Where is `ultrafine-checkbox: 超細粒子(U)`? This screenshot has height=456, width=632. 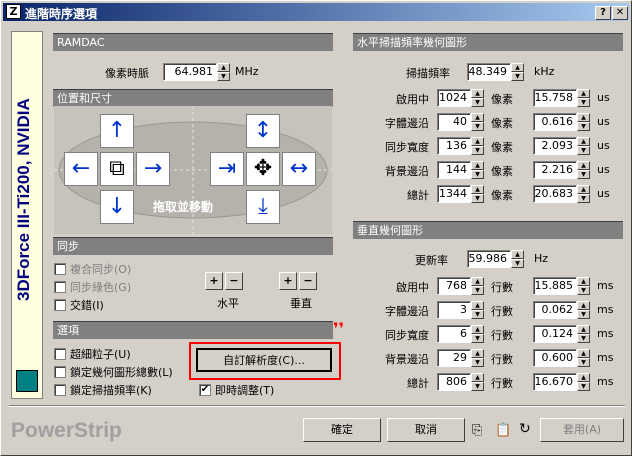 ultrafine-checkbox: 超細粒子(U) is located at coordinates (92, 354).